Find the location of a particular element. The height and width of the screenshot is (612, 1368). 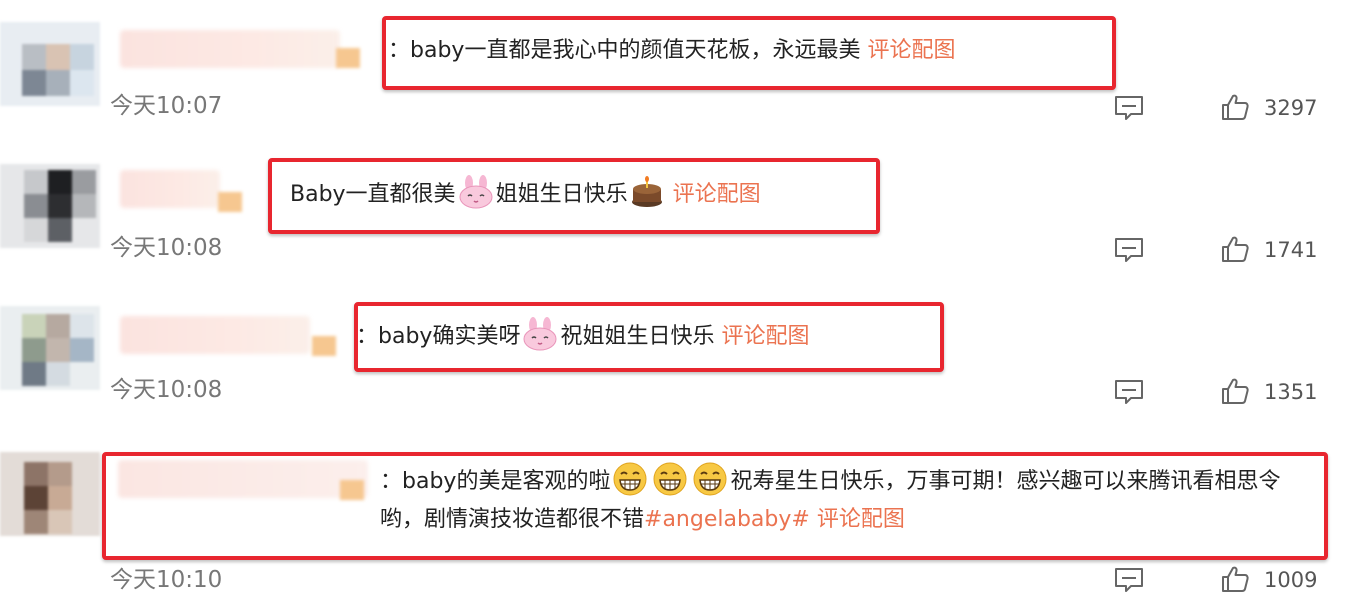

comment-body-cont: 姐姐生日快乐 is located at coordinates (561, 194).